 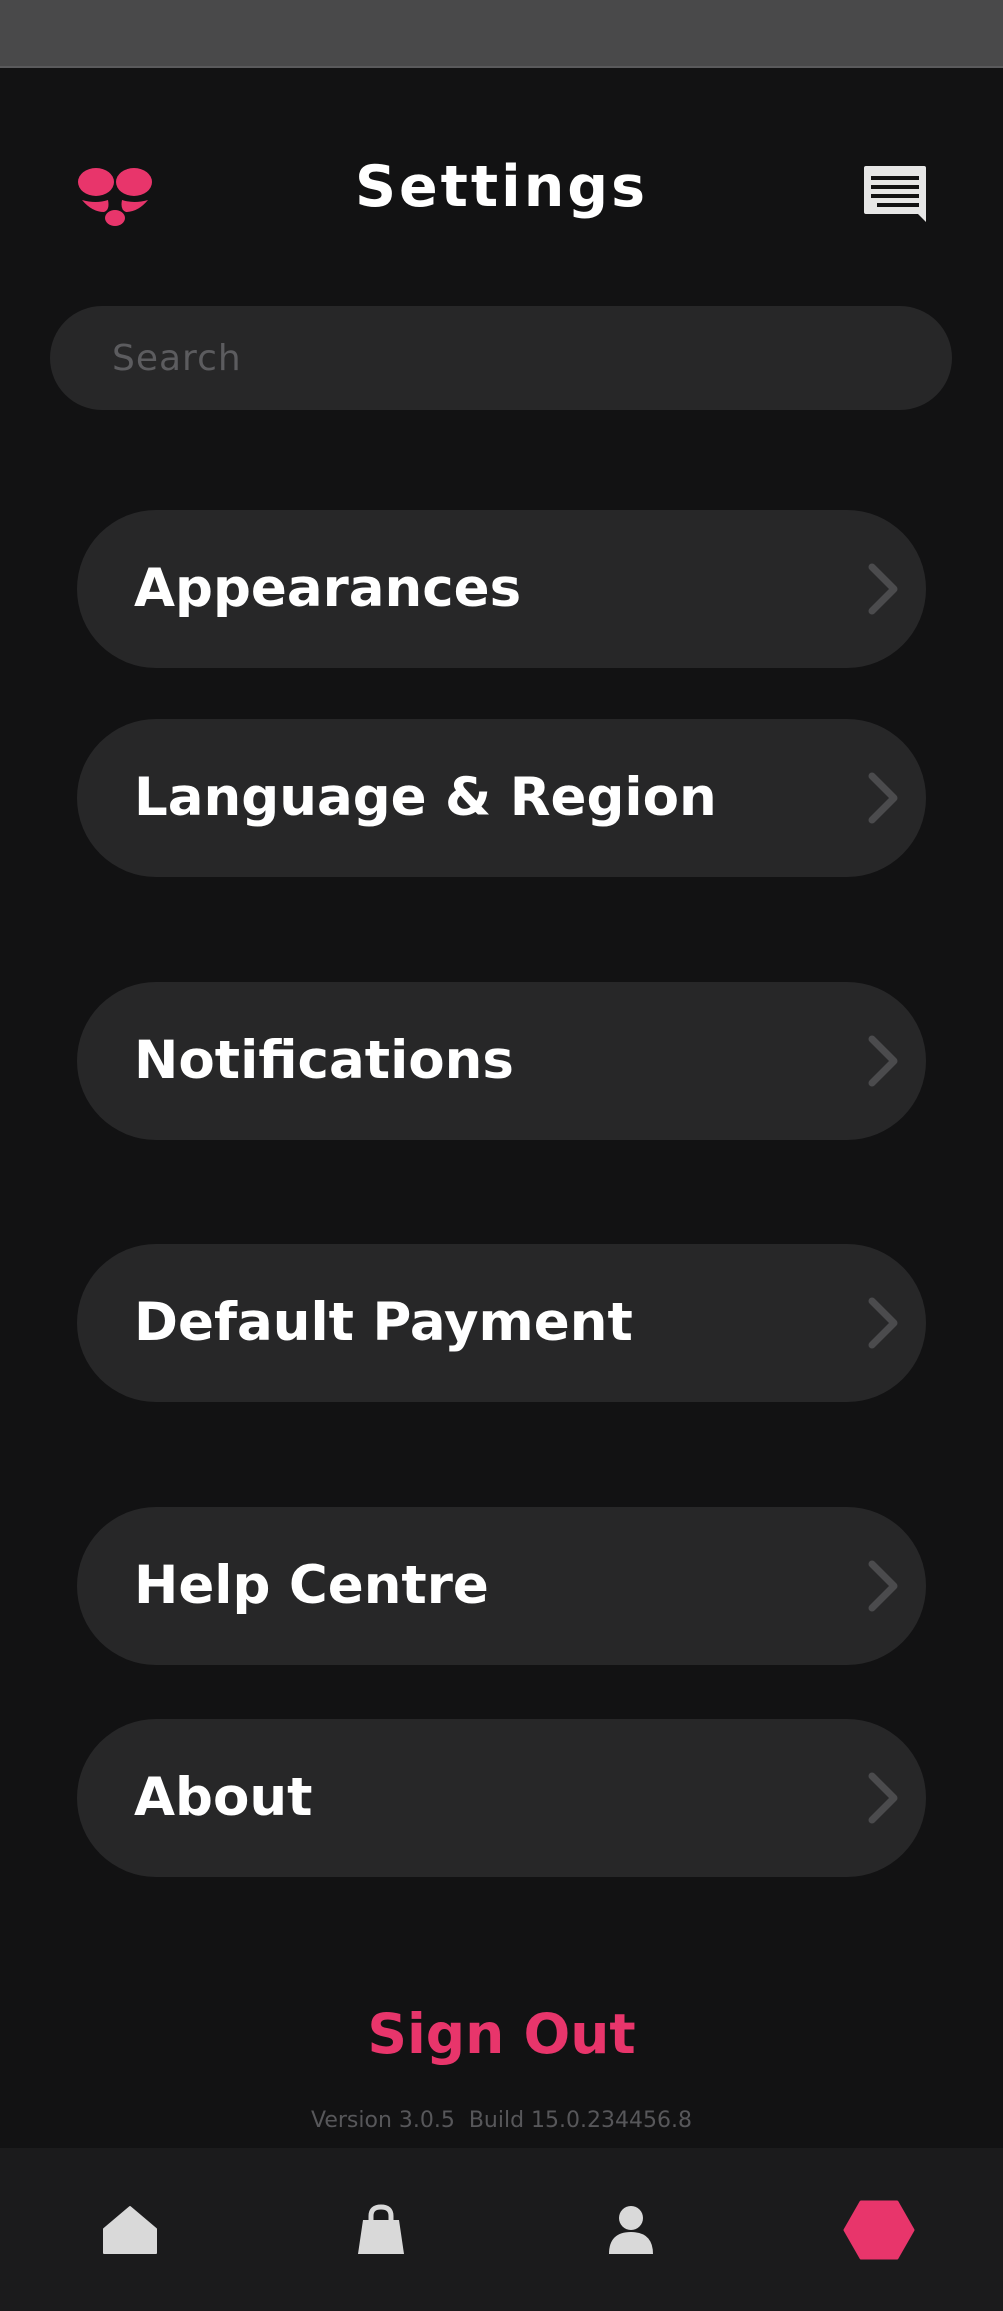 I want to click on tab-hexagon, so click(x=879, y=2229).